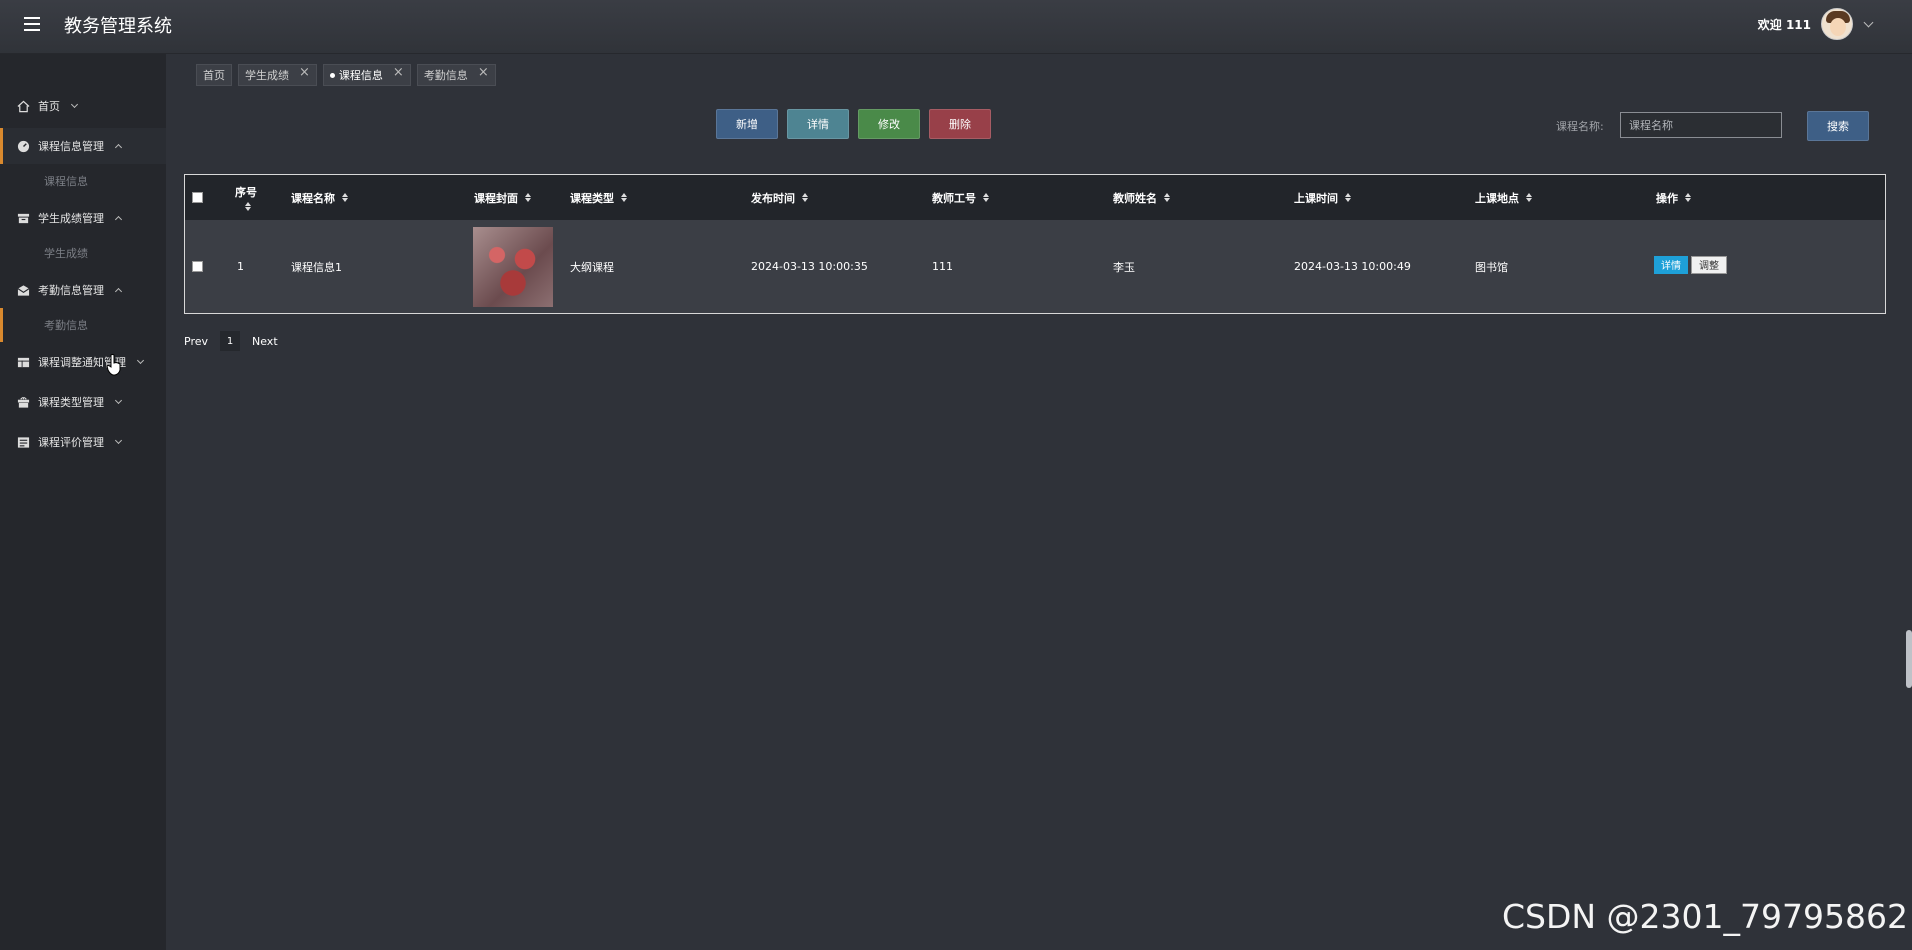 The height and width of the screenshot is (950, 1912). I want to click on welcome-text: 欢迎 111, so click(1784, 24).